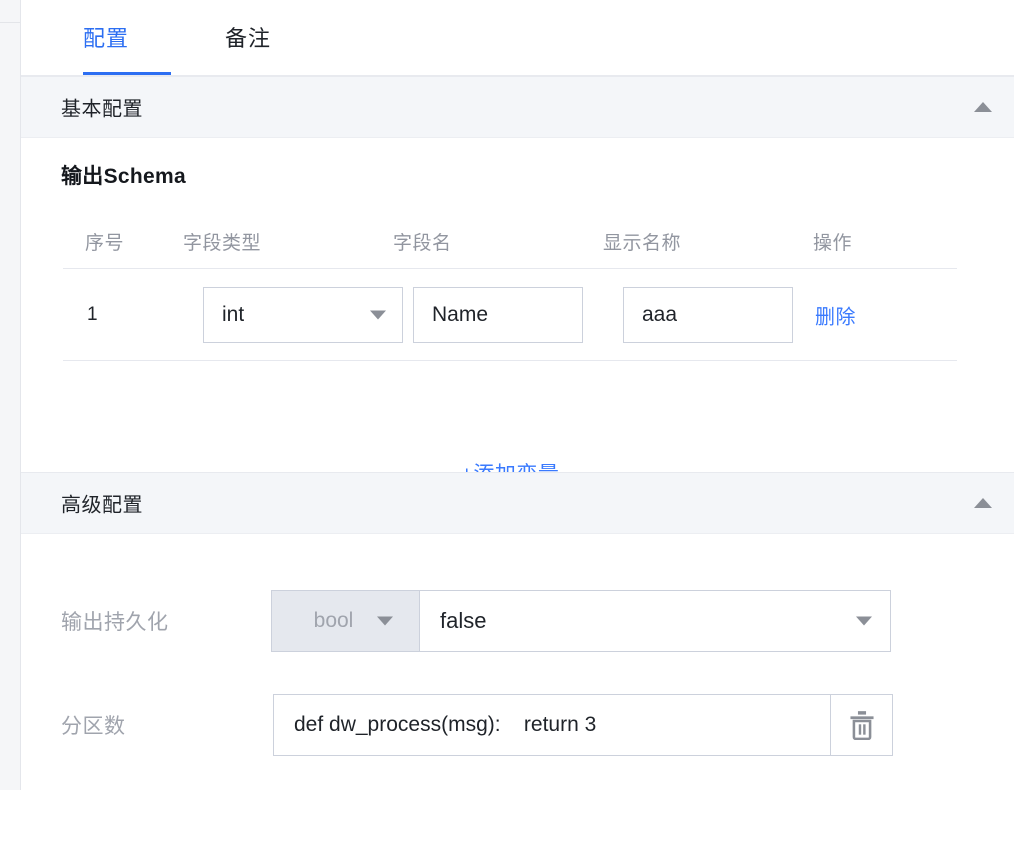 The height and width of the screenshot is (854, 1014). What do you see at coordinates (708, 314) in the screenshot?
I see `display-name-input: aaa` at bounding box center [708, 314].